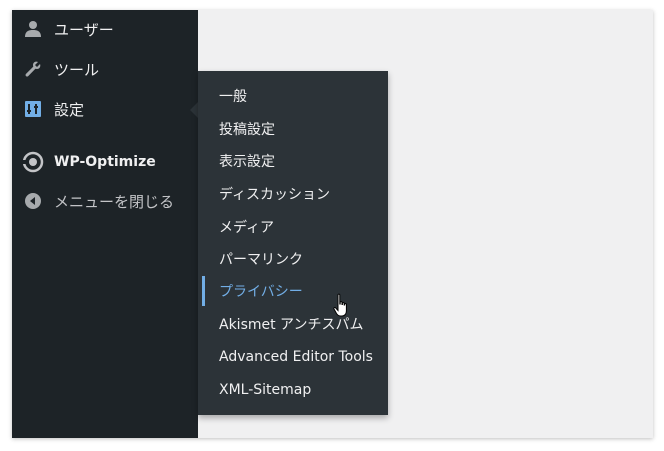  Describe the element at coordinates (293, 357) in the screenshot. I see `submenu-item-advanced-editor-tools: Advanced Editor Tools` at that location.